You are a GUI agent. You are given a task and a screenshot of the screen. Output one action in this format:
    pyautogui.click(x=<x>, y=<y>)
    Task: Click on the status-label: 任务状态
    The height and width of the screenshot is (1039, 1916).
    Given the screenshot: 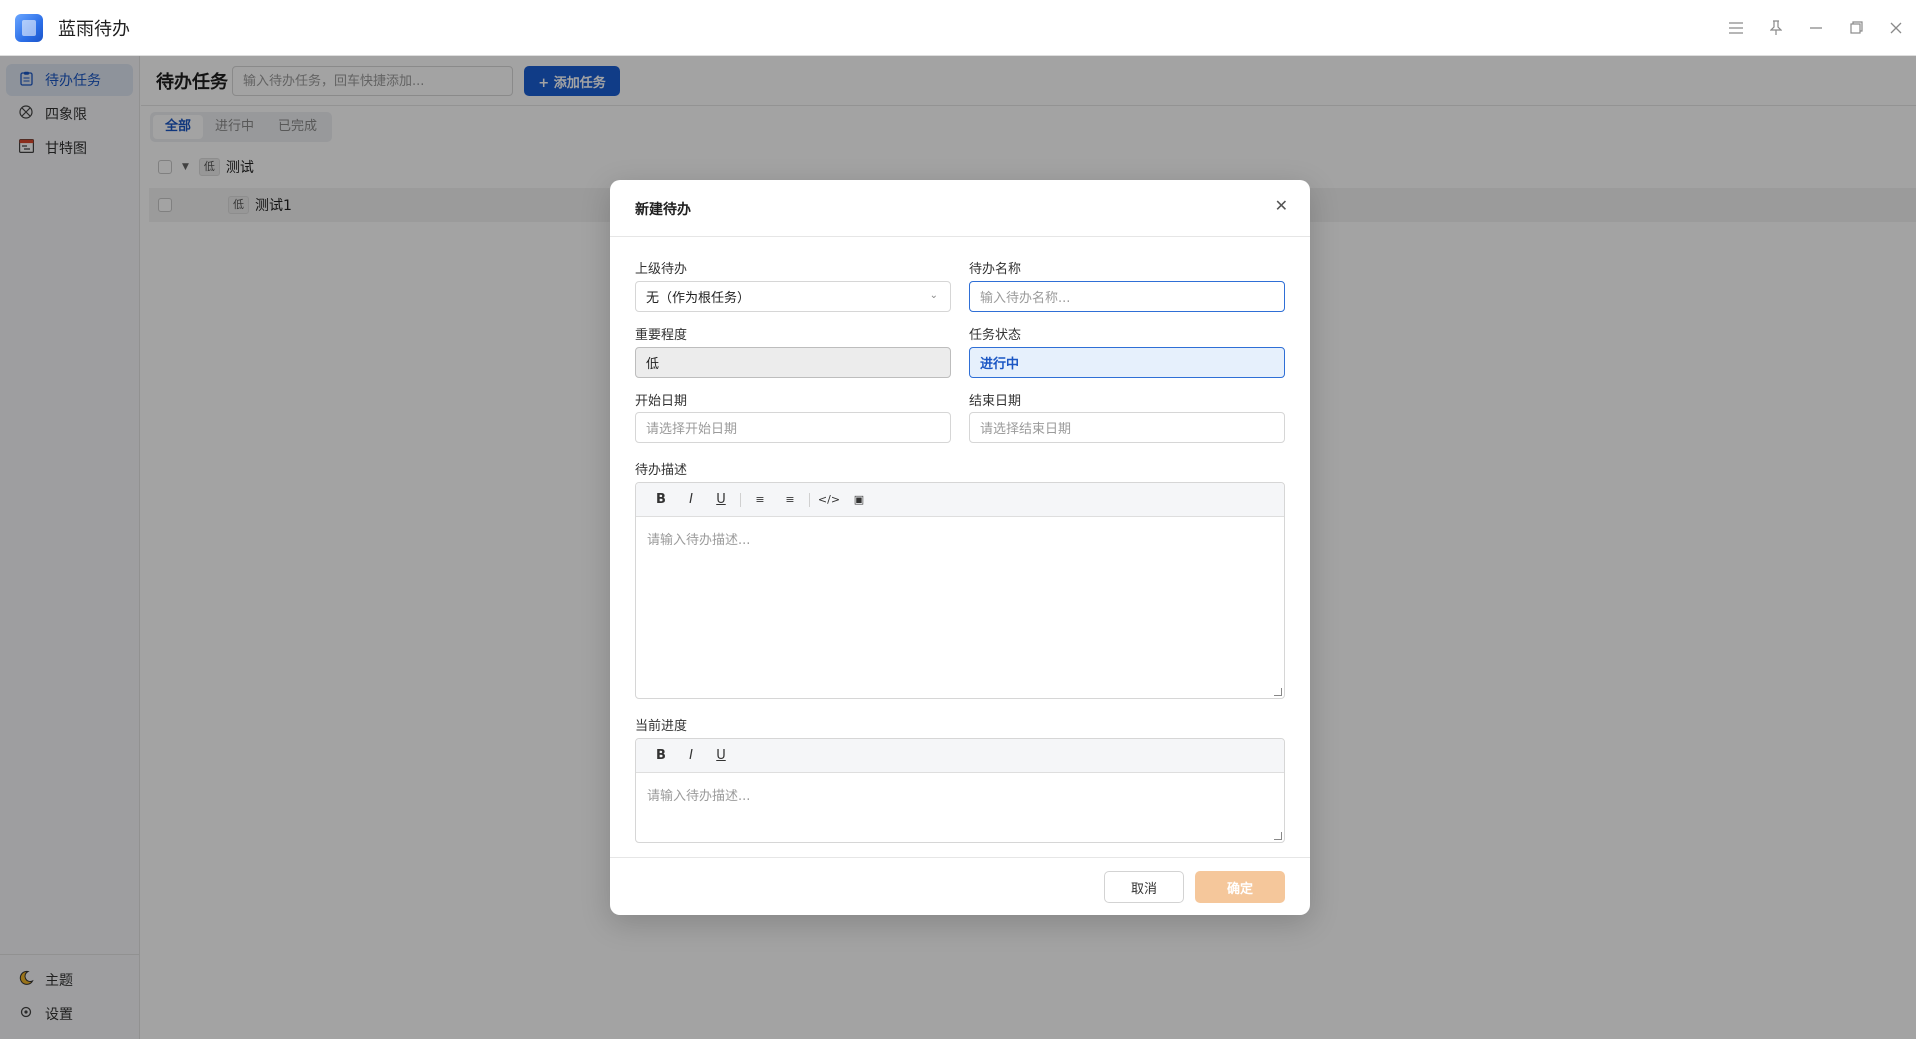 What is the action you would take?
    pyautogui.click(x=995, y=335)
    